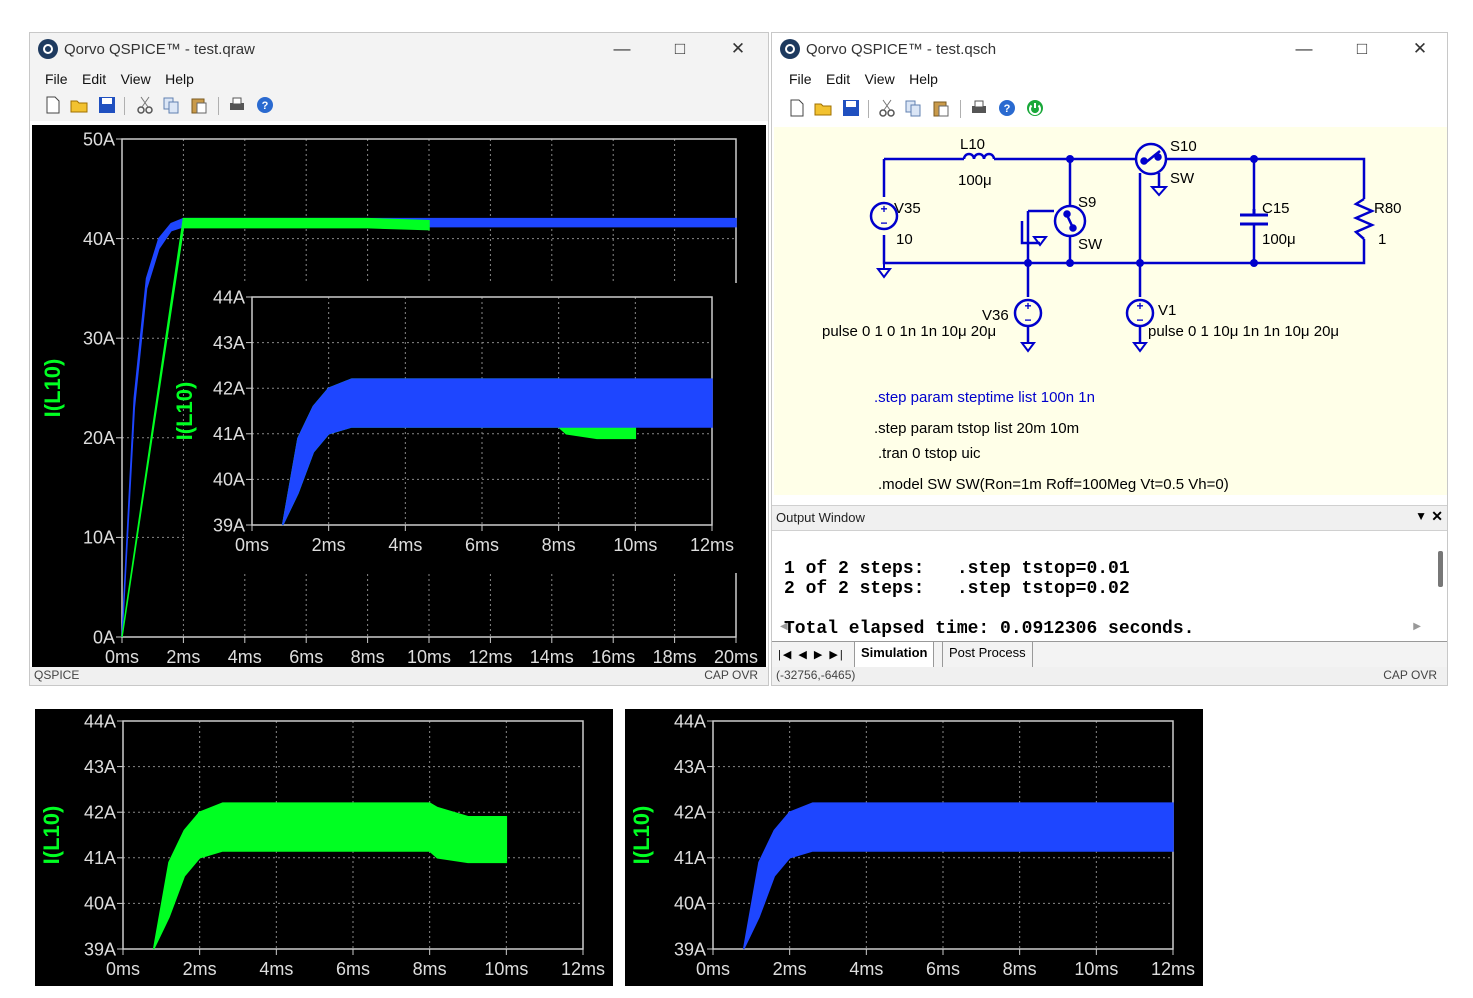 Image resolution: width=1473 pixels, height=998 pixels. Describe the element at coordinates (690, 949) in the screenshot. I see `y-tick-label: 39A` at that location.